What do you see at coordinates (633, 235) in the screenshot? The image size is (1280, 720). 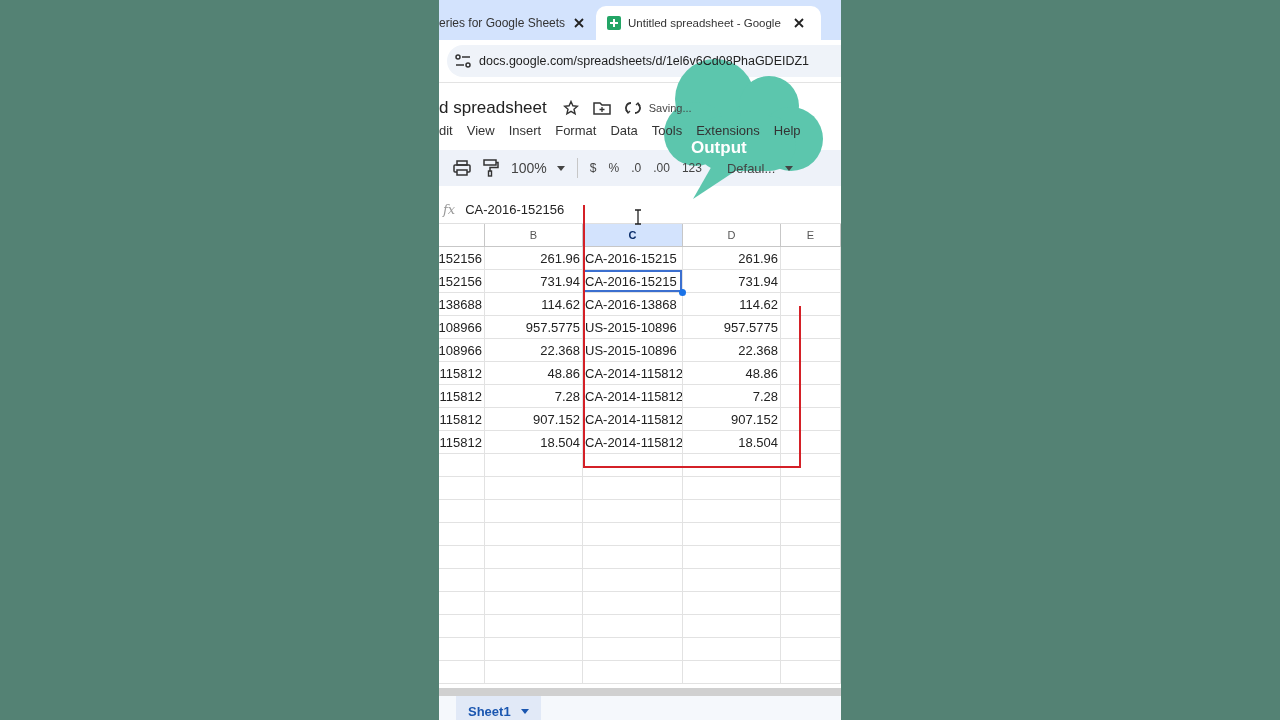 I see `column-header: C` at bounding box center [633, 235].